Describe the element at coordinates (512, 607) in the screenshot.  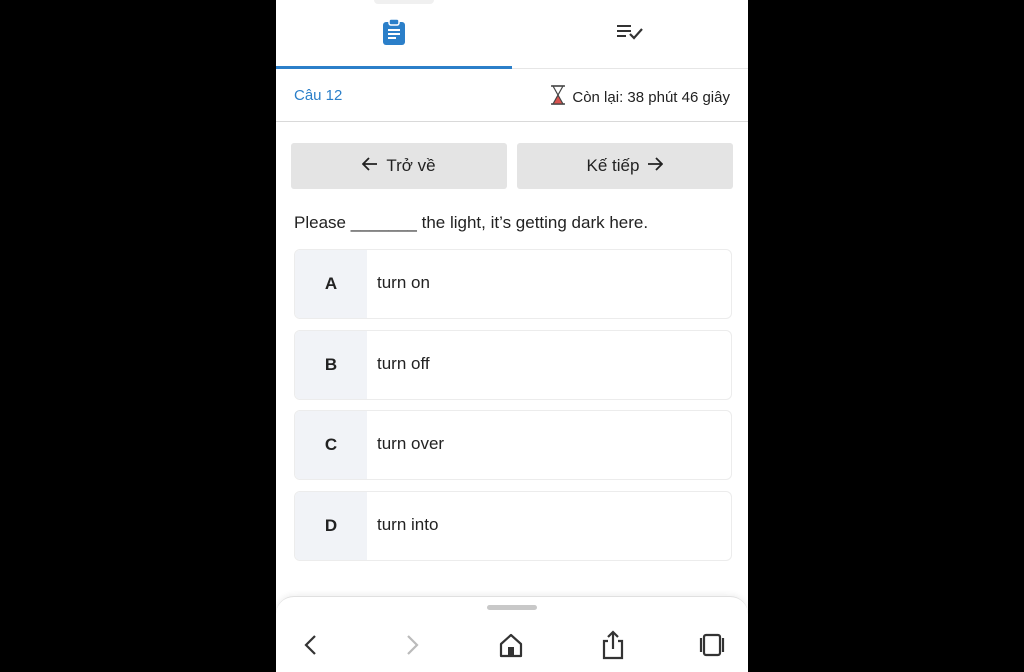
I see `drag-handle` at that location.